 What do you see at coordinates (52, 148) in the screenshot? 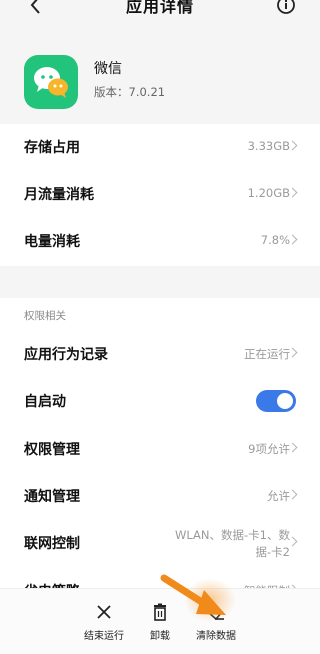
I see `row-label: 存储占用` at bounding box center [52, 148].